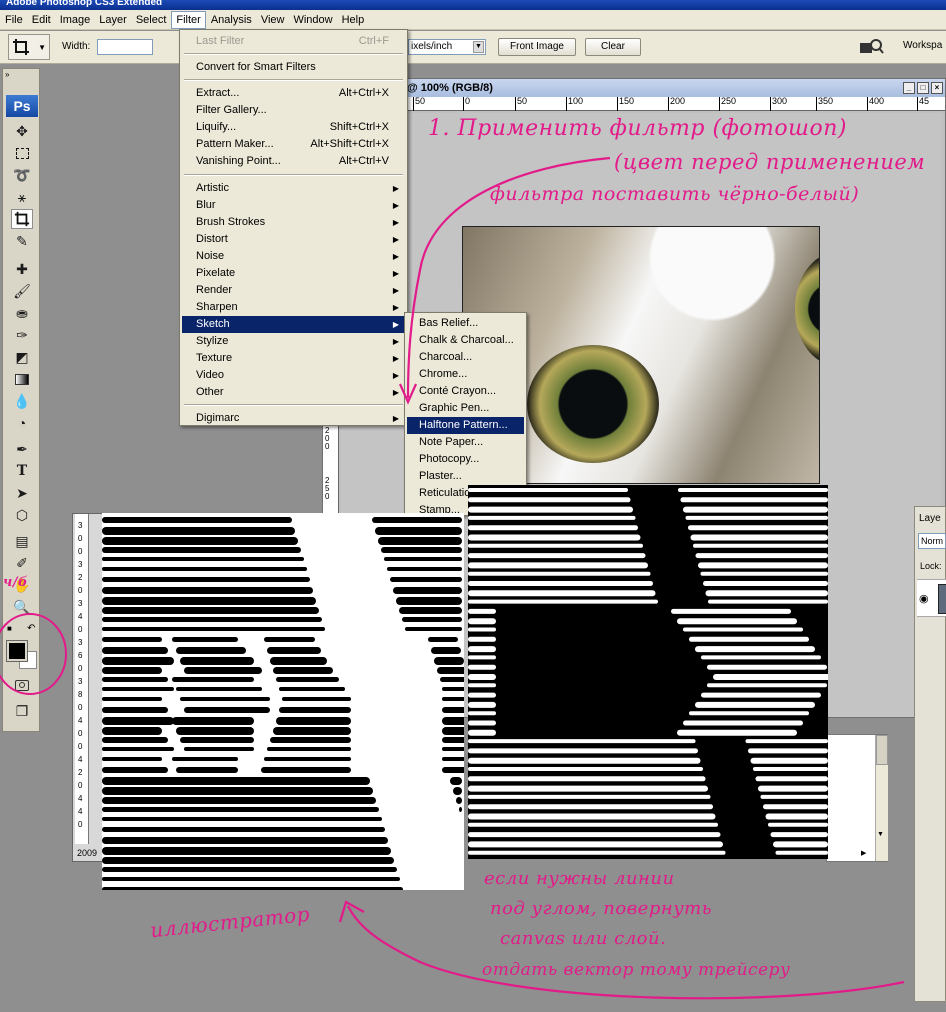 This screenshot has width=946, height=1012. What do you see at coordinates (15, 582) in the screenshot?
I see `annotation-toolbox-note: ч/б` at bounding box center [15, 582].